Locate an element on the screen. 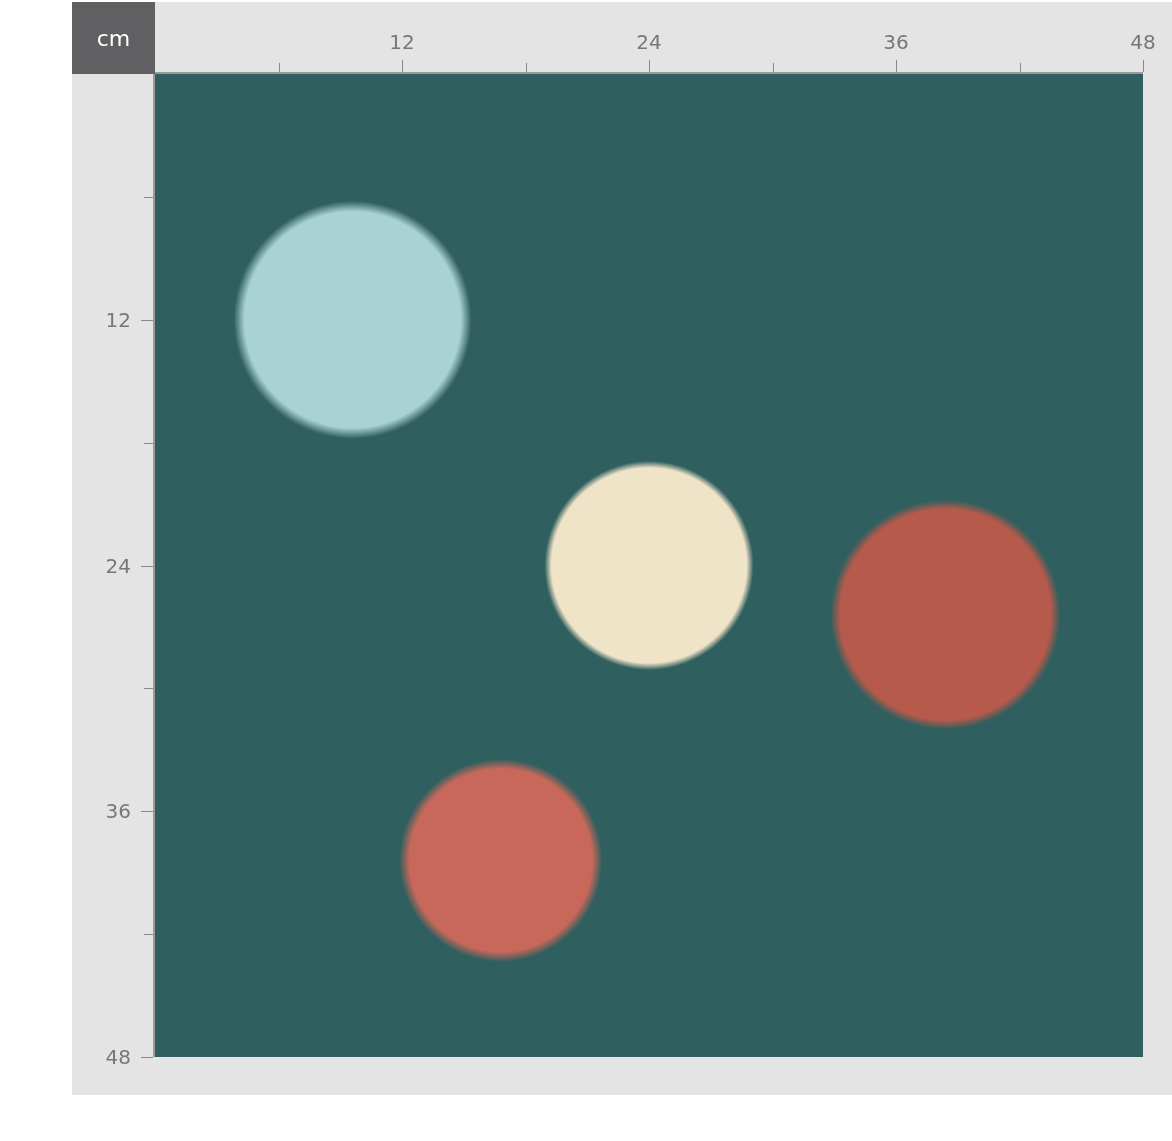 The height and width of the screenshot is (1141, 1172). unit-label: cm is located at coordinates (113, 38).